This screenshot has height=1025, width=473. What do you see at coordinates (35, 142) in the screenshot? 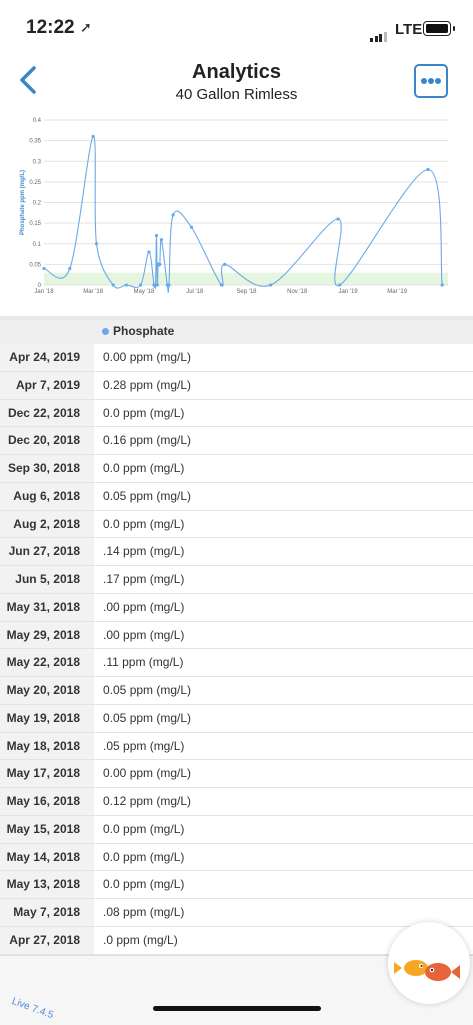
I see `y-tick-label: 0.35` at bounding box center [35, 142].